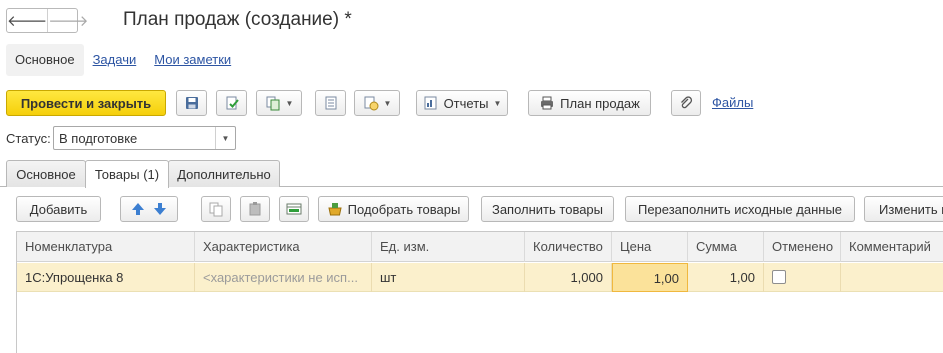 Image resolution: width=943 pixels, height=353 pixels. Describe the element at coordinates (98, 138) in the screenshot. I see `status-value: В подготовке` at that location.